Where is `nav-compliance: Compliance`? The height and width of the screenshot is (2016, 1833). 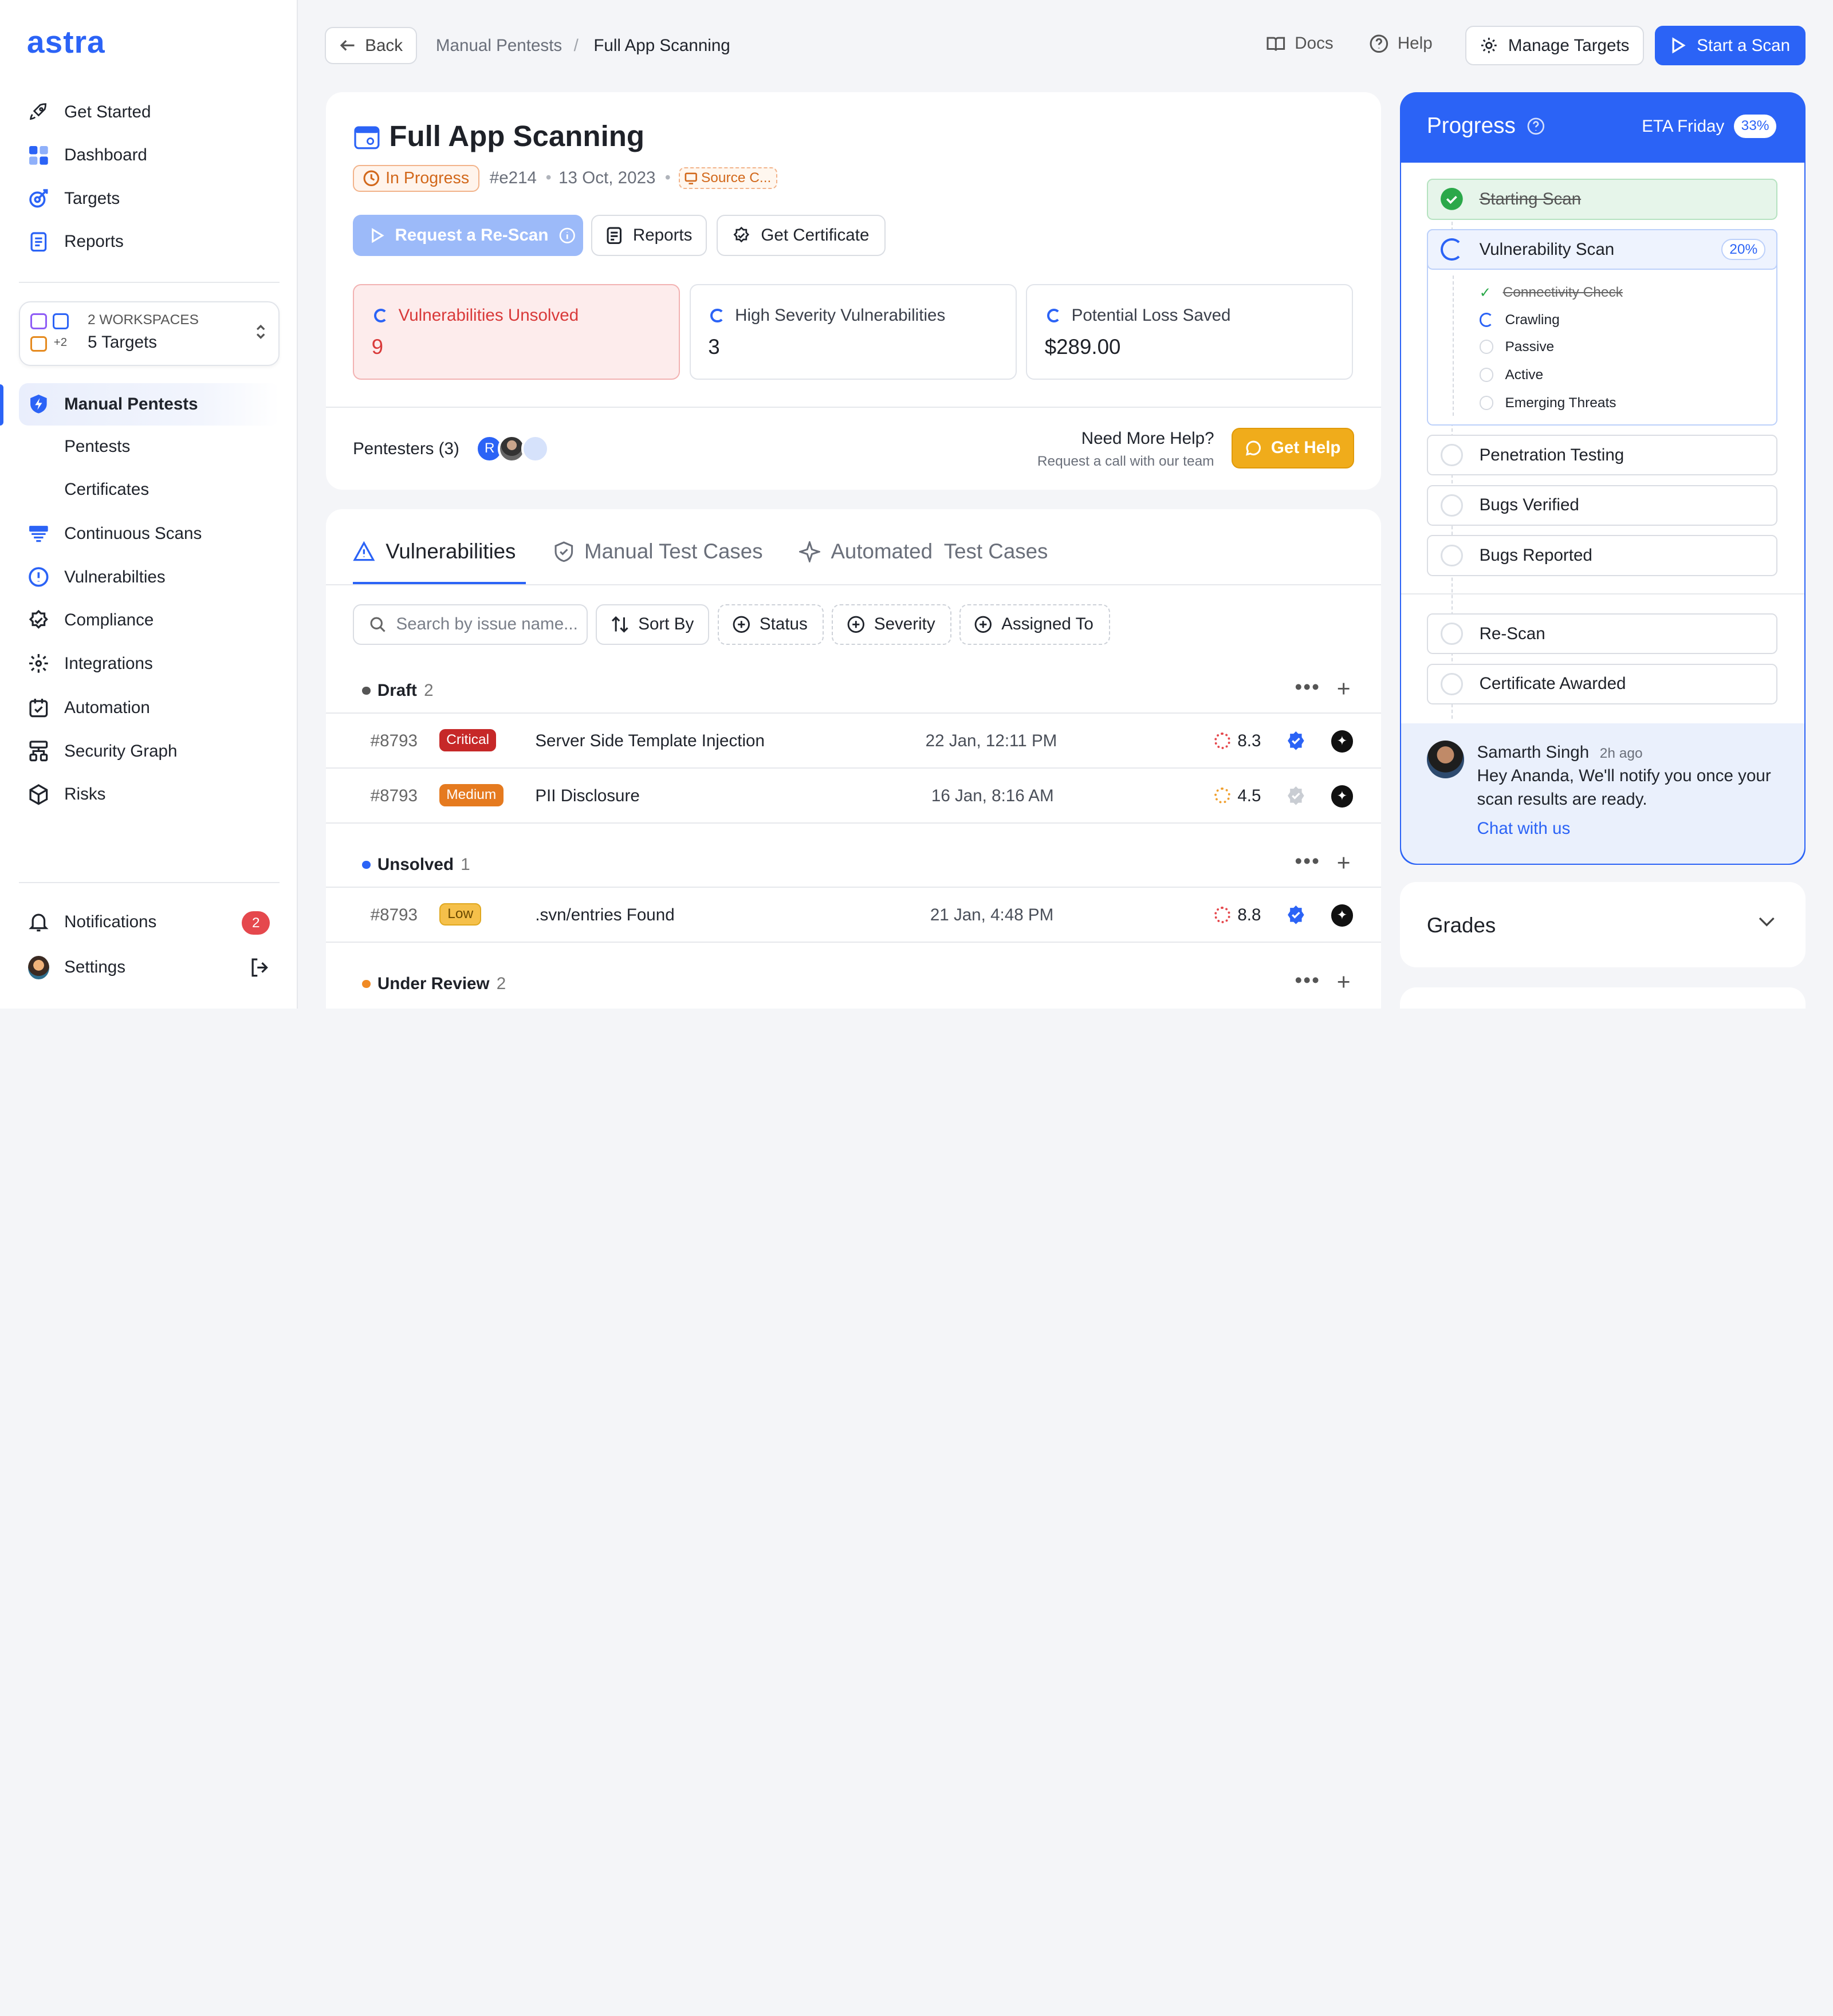
nav-compliance: Compliance is located at coordinates (149, 620).